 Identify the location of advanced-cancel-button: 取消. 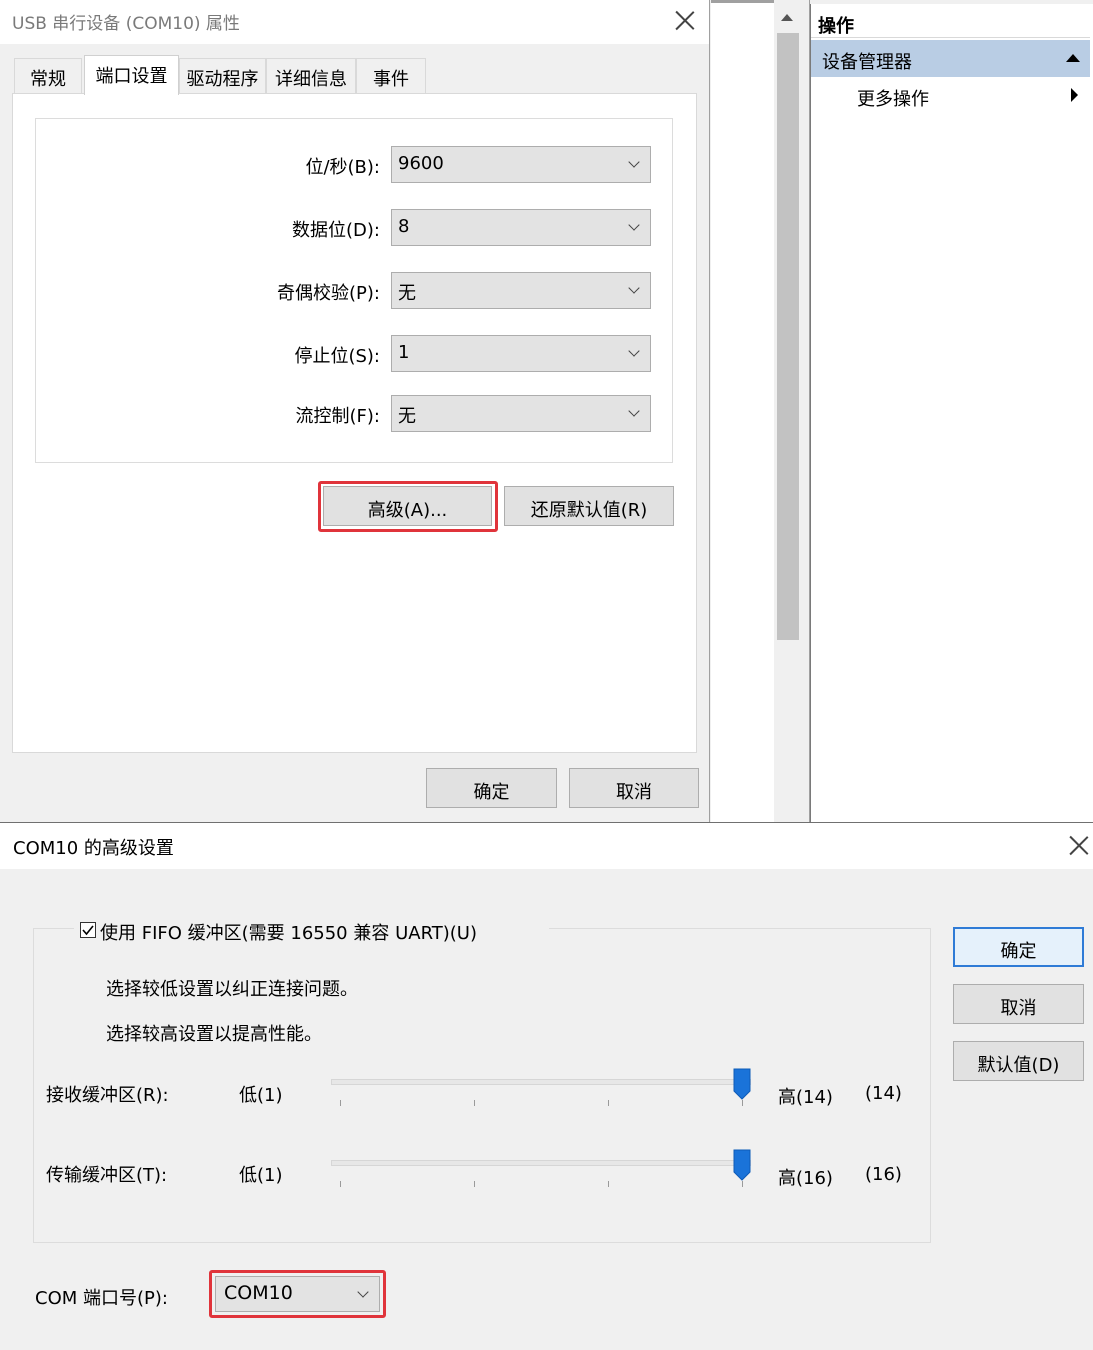
(1018, 1004).